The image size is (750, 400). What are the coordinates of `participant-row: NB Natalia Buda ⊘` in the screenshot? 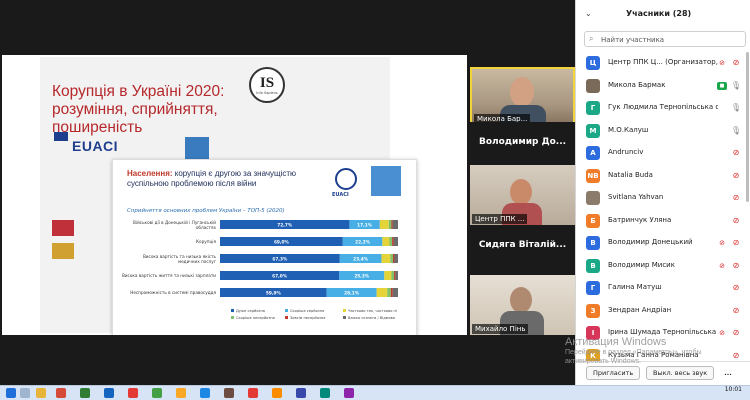 It's located at (663, 176).